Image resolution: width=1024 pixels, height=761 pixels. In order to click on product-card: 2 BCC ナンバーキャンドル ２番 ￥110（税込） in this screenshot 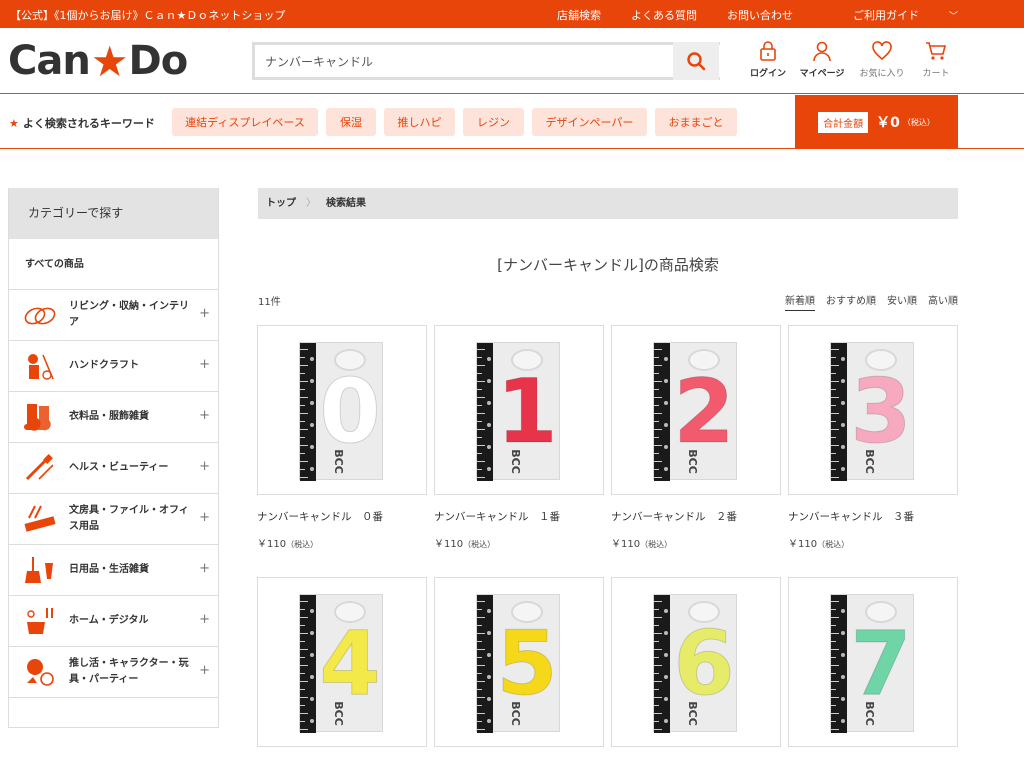, I will do `click(696, 437)`.